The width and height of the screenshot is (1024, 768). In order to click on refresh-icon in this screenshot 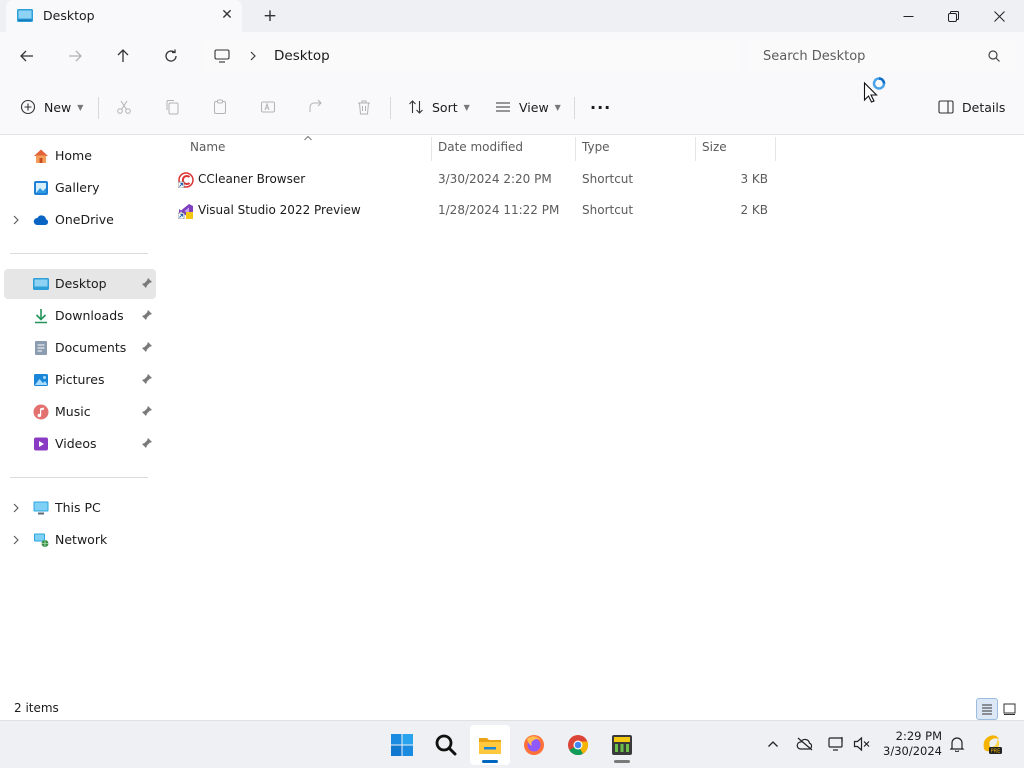, I will do `click(171, 55)`.